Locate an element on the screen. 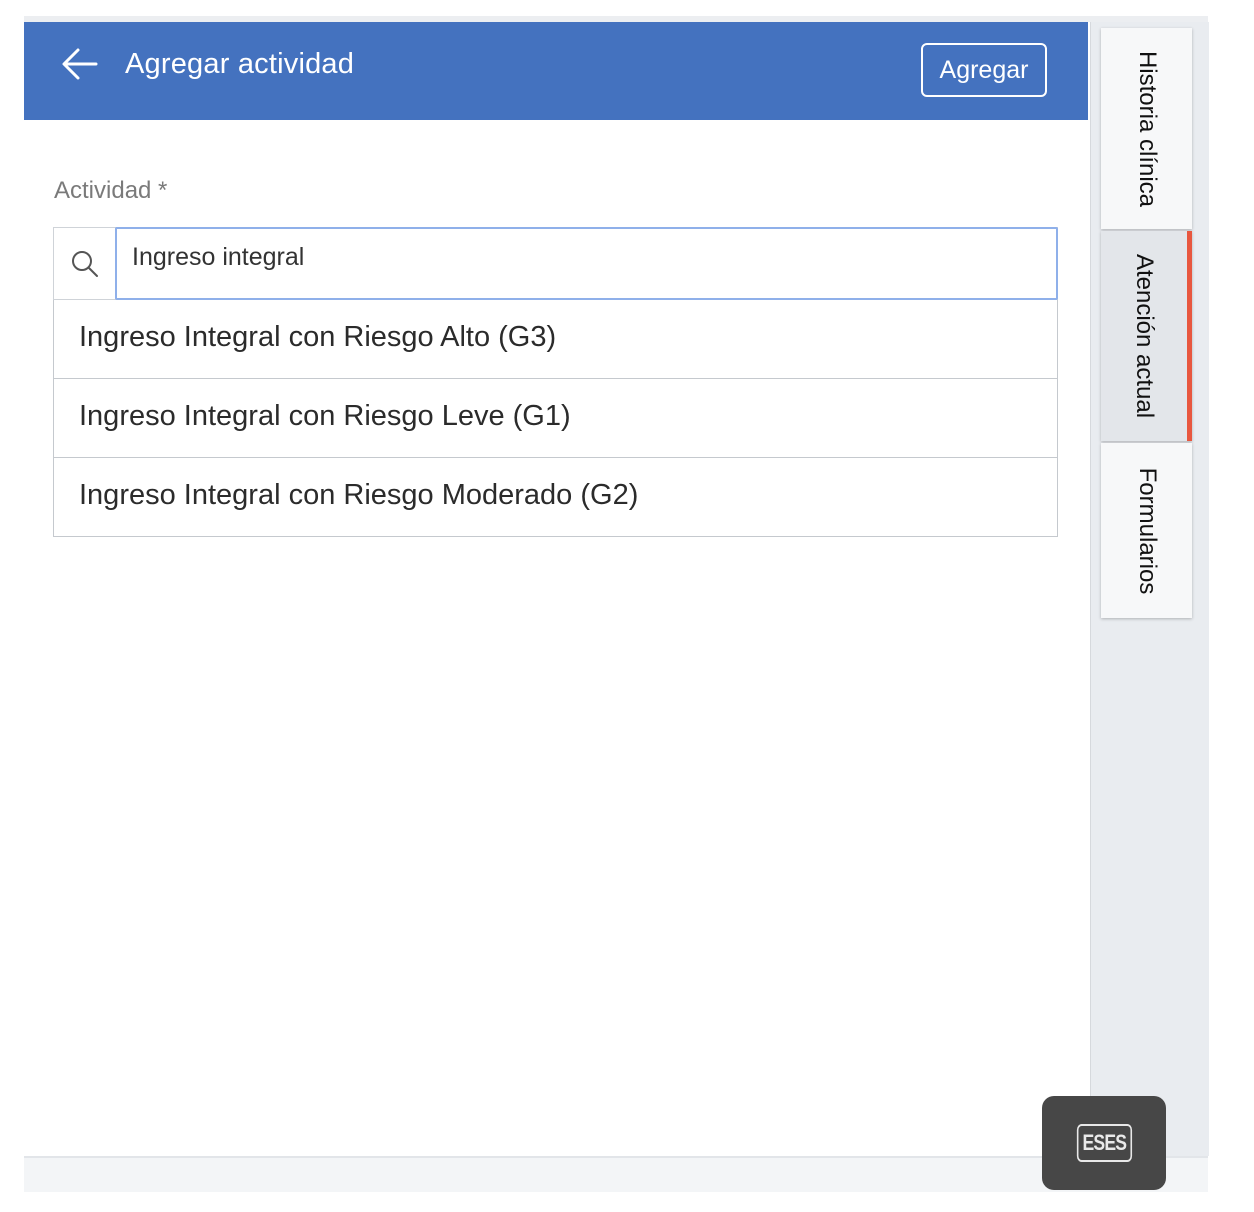 Image resolution: width=1254 pixels, height=1212 pixels. activity-search-input is located at coordinates (586, 263).